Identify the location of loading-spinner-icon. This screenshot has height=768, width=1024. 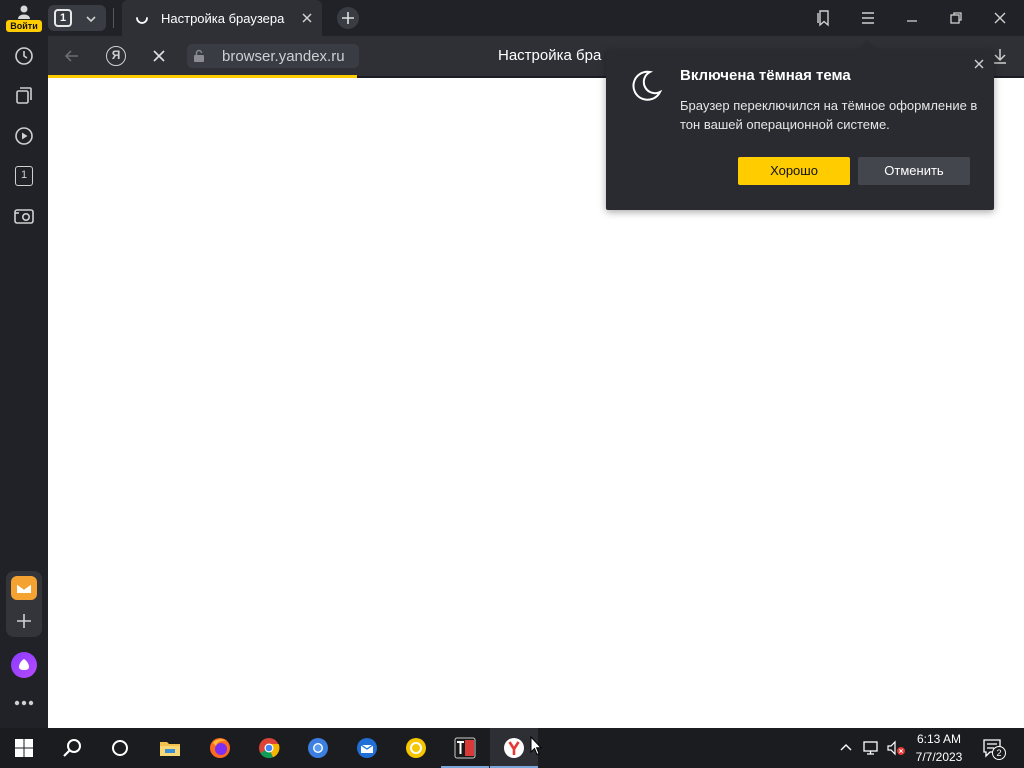
(142, 20).